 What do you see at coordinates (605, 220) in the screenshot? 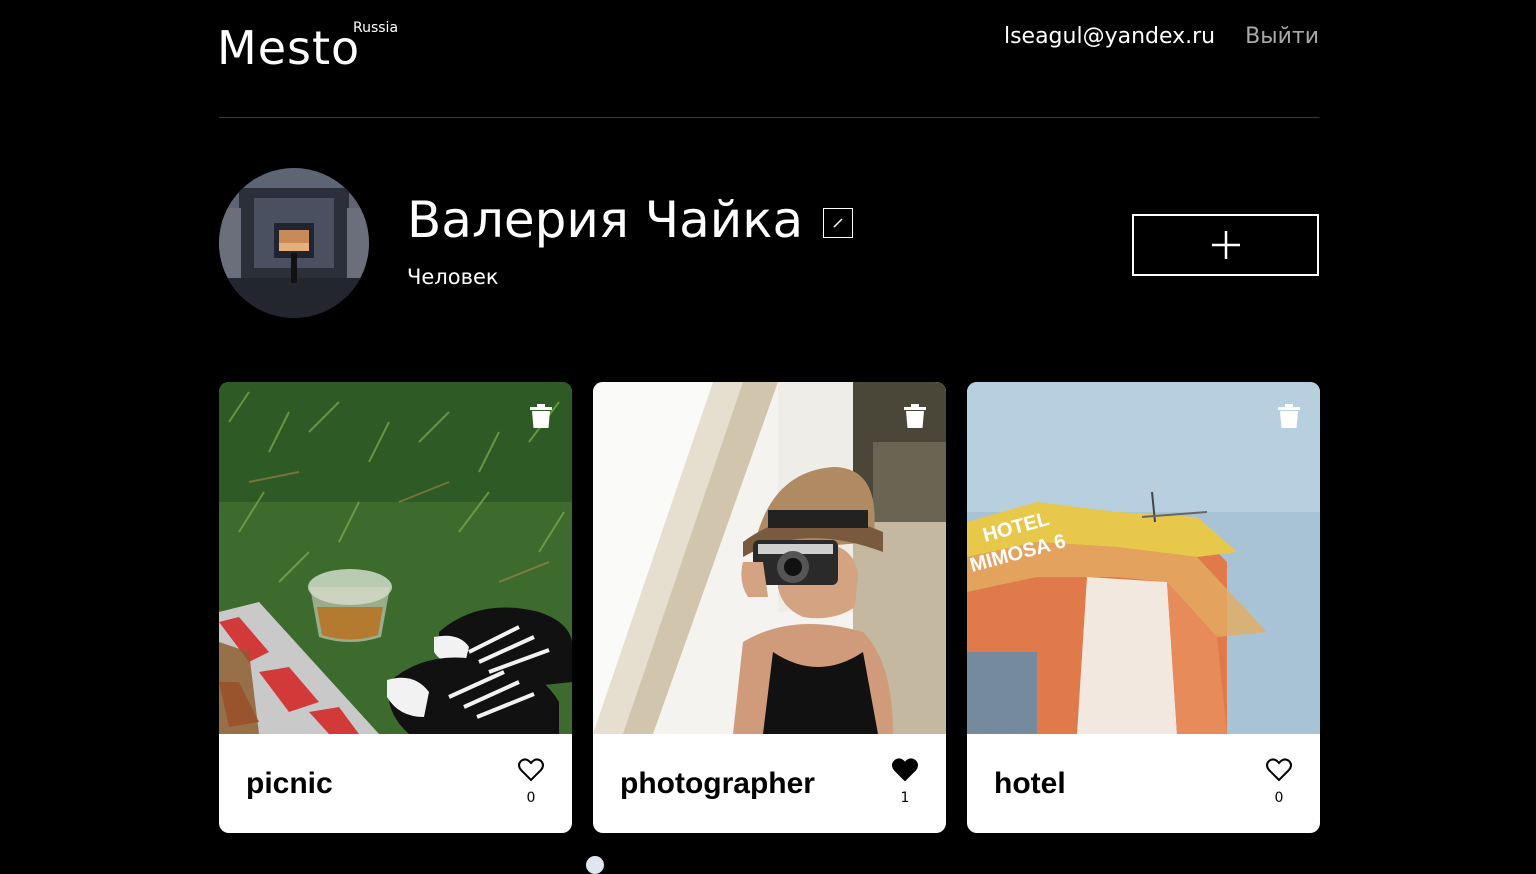
I see `profile-name: Валерия Чайка` at bounding box center [605, 220].